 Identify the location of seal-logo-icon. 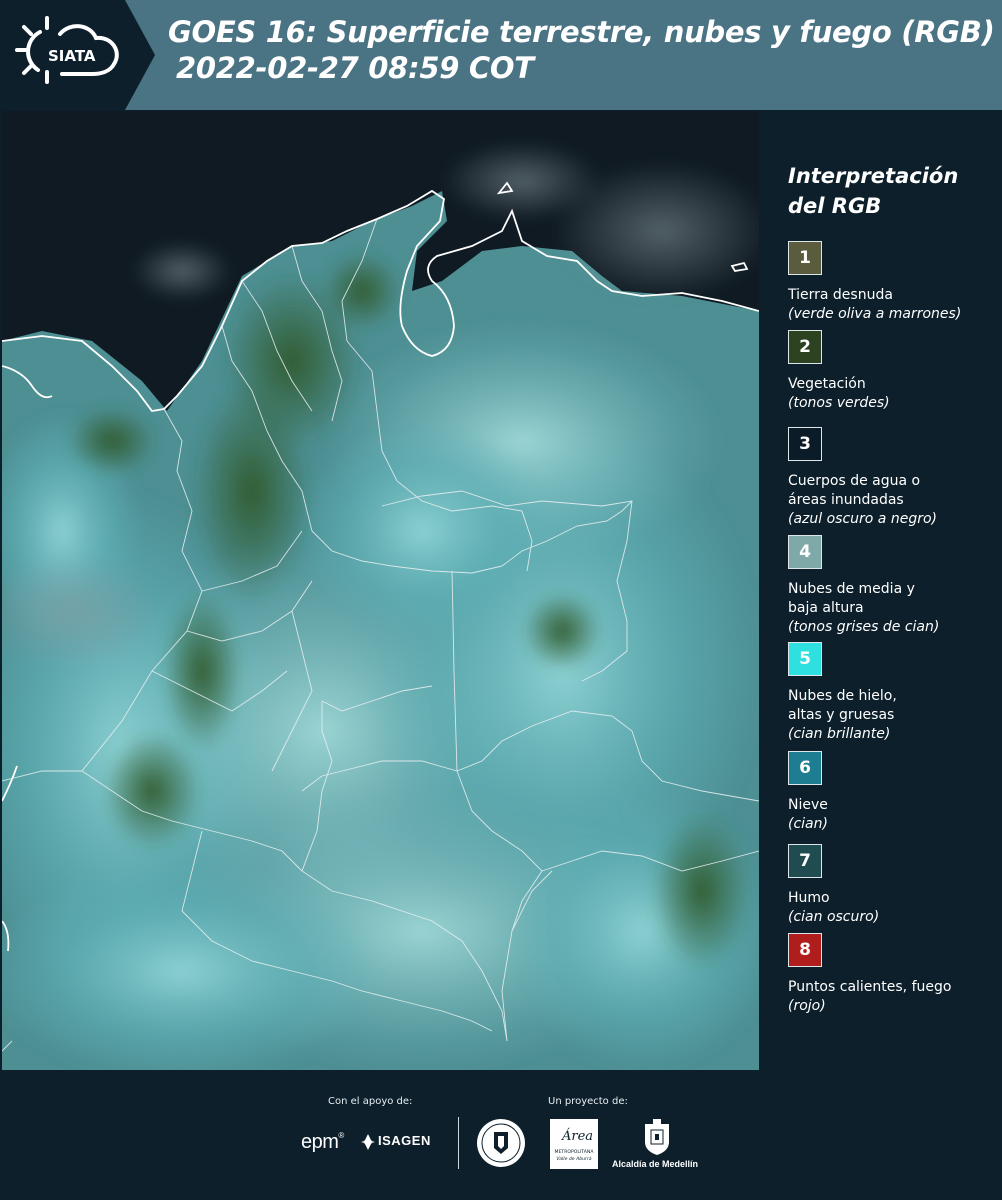
(501, 1143).